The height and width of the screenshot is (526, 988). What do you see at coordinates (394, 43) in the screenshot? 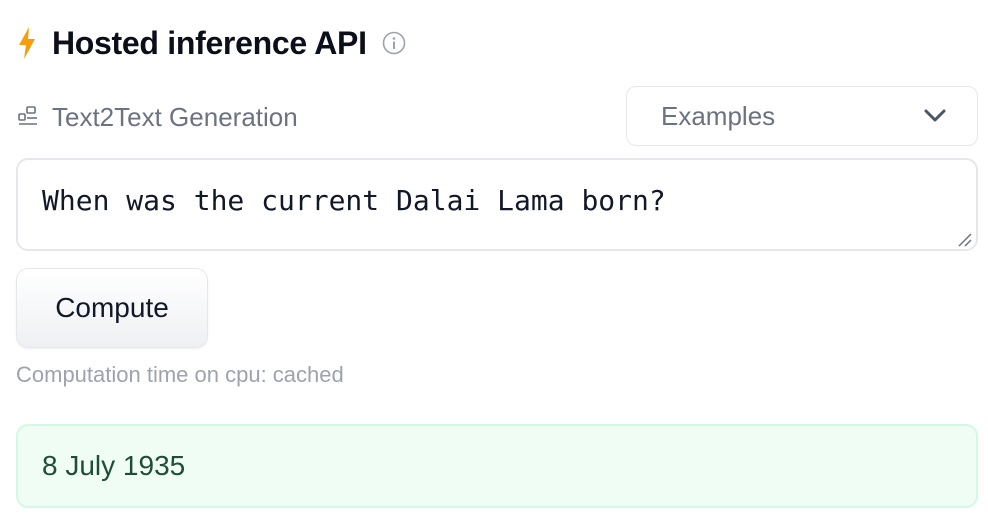
I see `info-circle-icon` at bounding box center [394, 43].